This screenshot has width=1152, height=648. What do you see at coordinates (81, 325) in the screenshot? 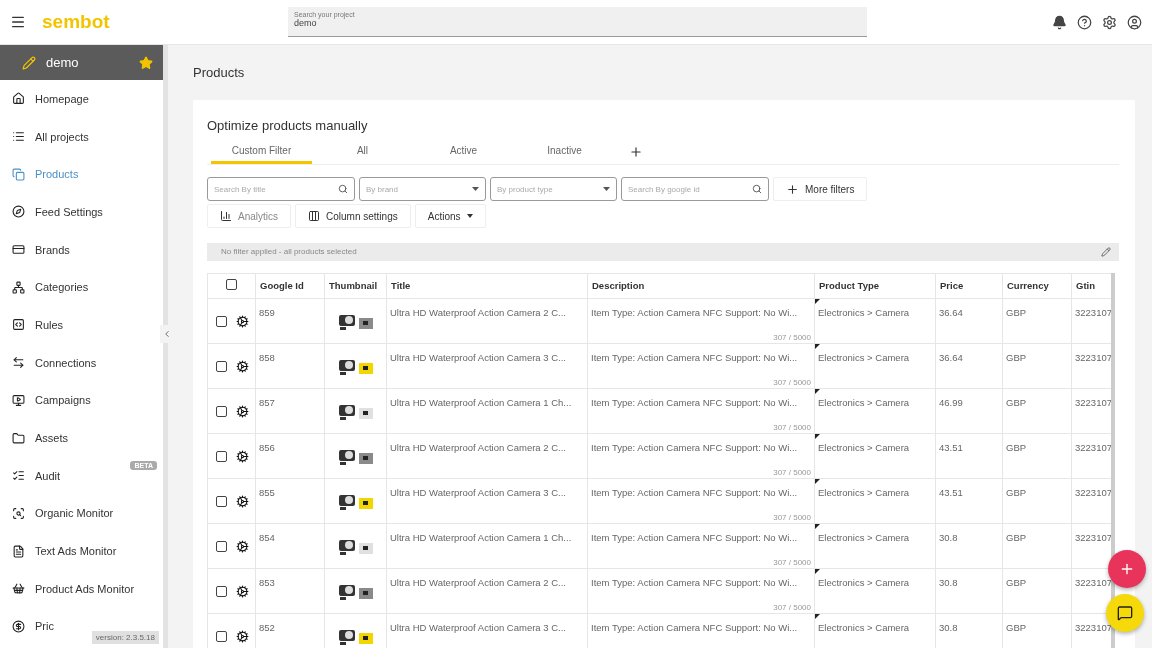
I see `nav-item: Rules` at bounding box center [81, 325].